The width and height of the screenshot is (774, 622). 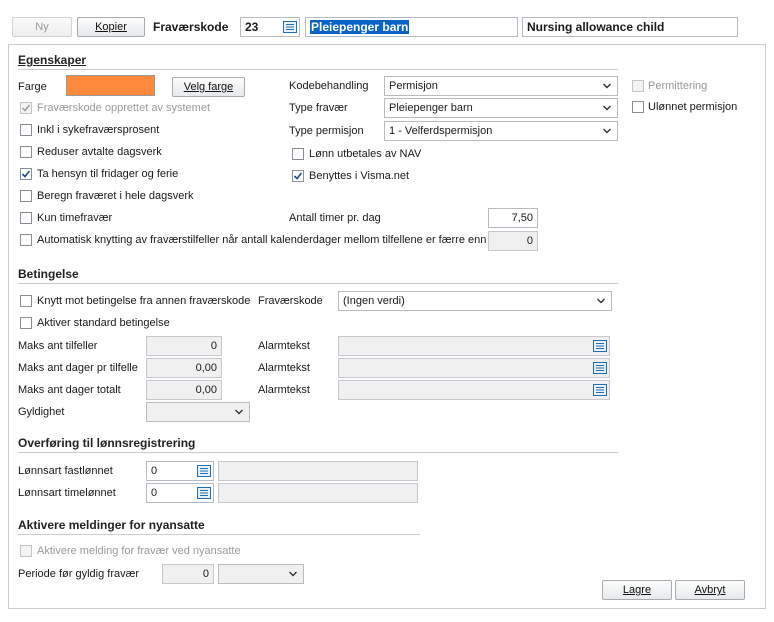 What do you see at coordinates (26, 240) in the screenshot?
I see `auto-link-checkbox` at bounding box center [26, 240].